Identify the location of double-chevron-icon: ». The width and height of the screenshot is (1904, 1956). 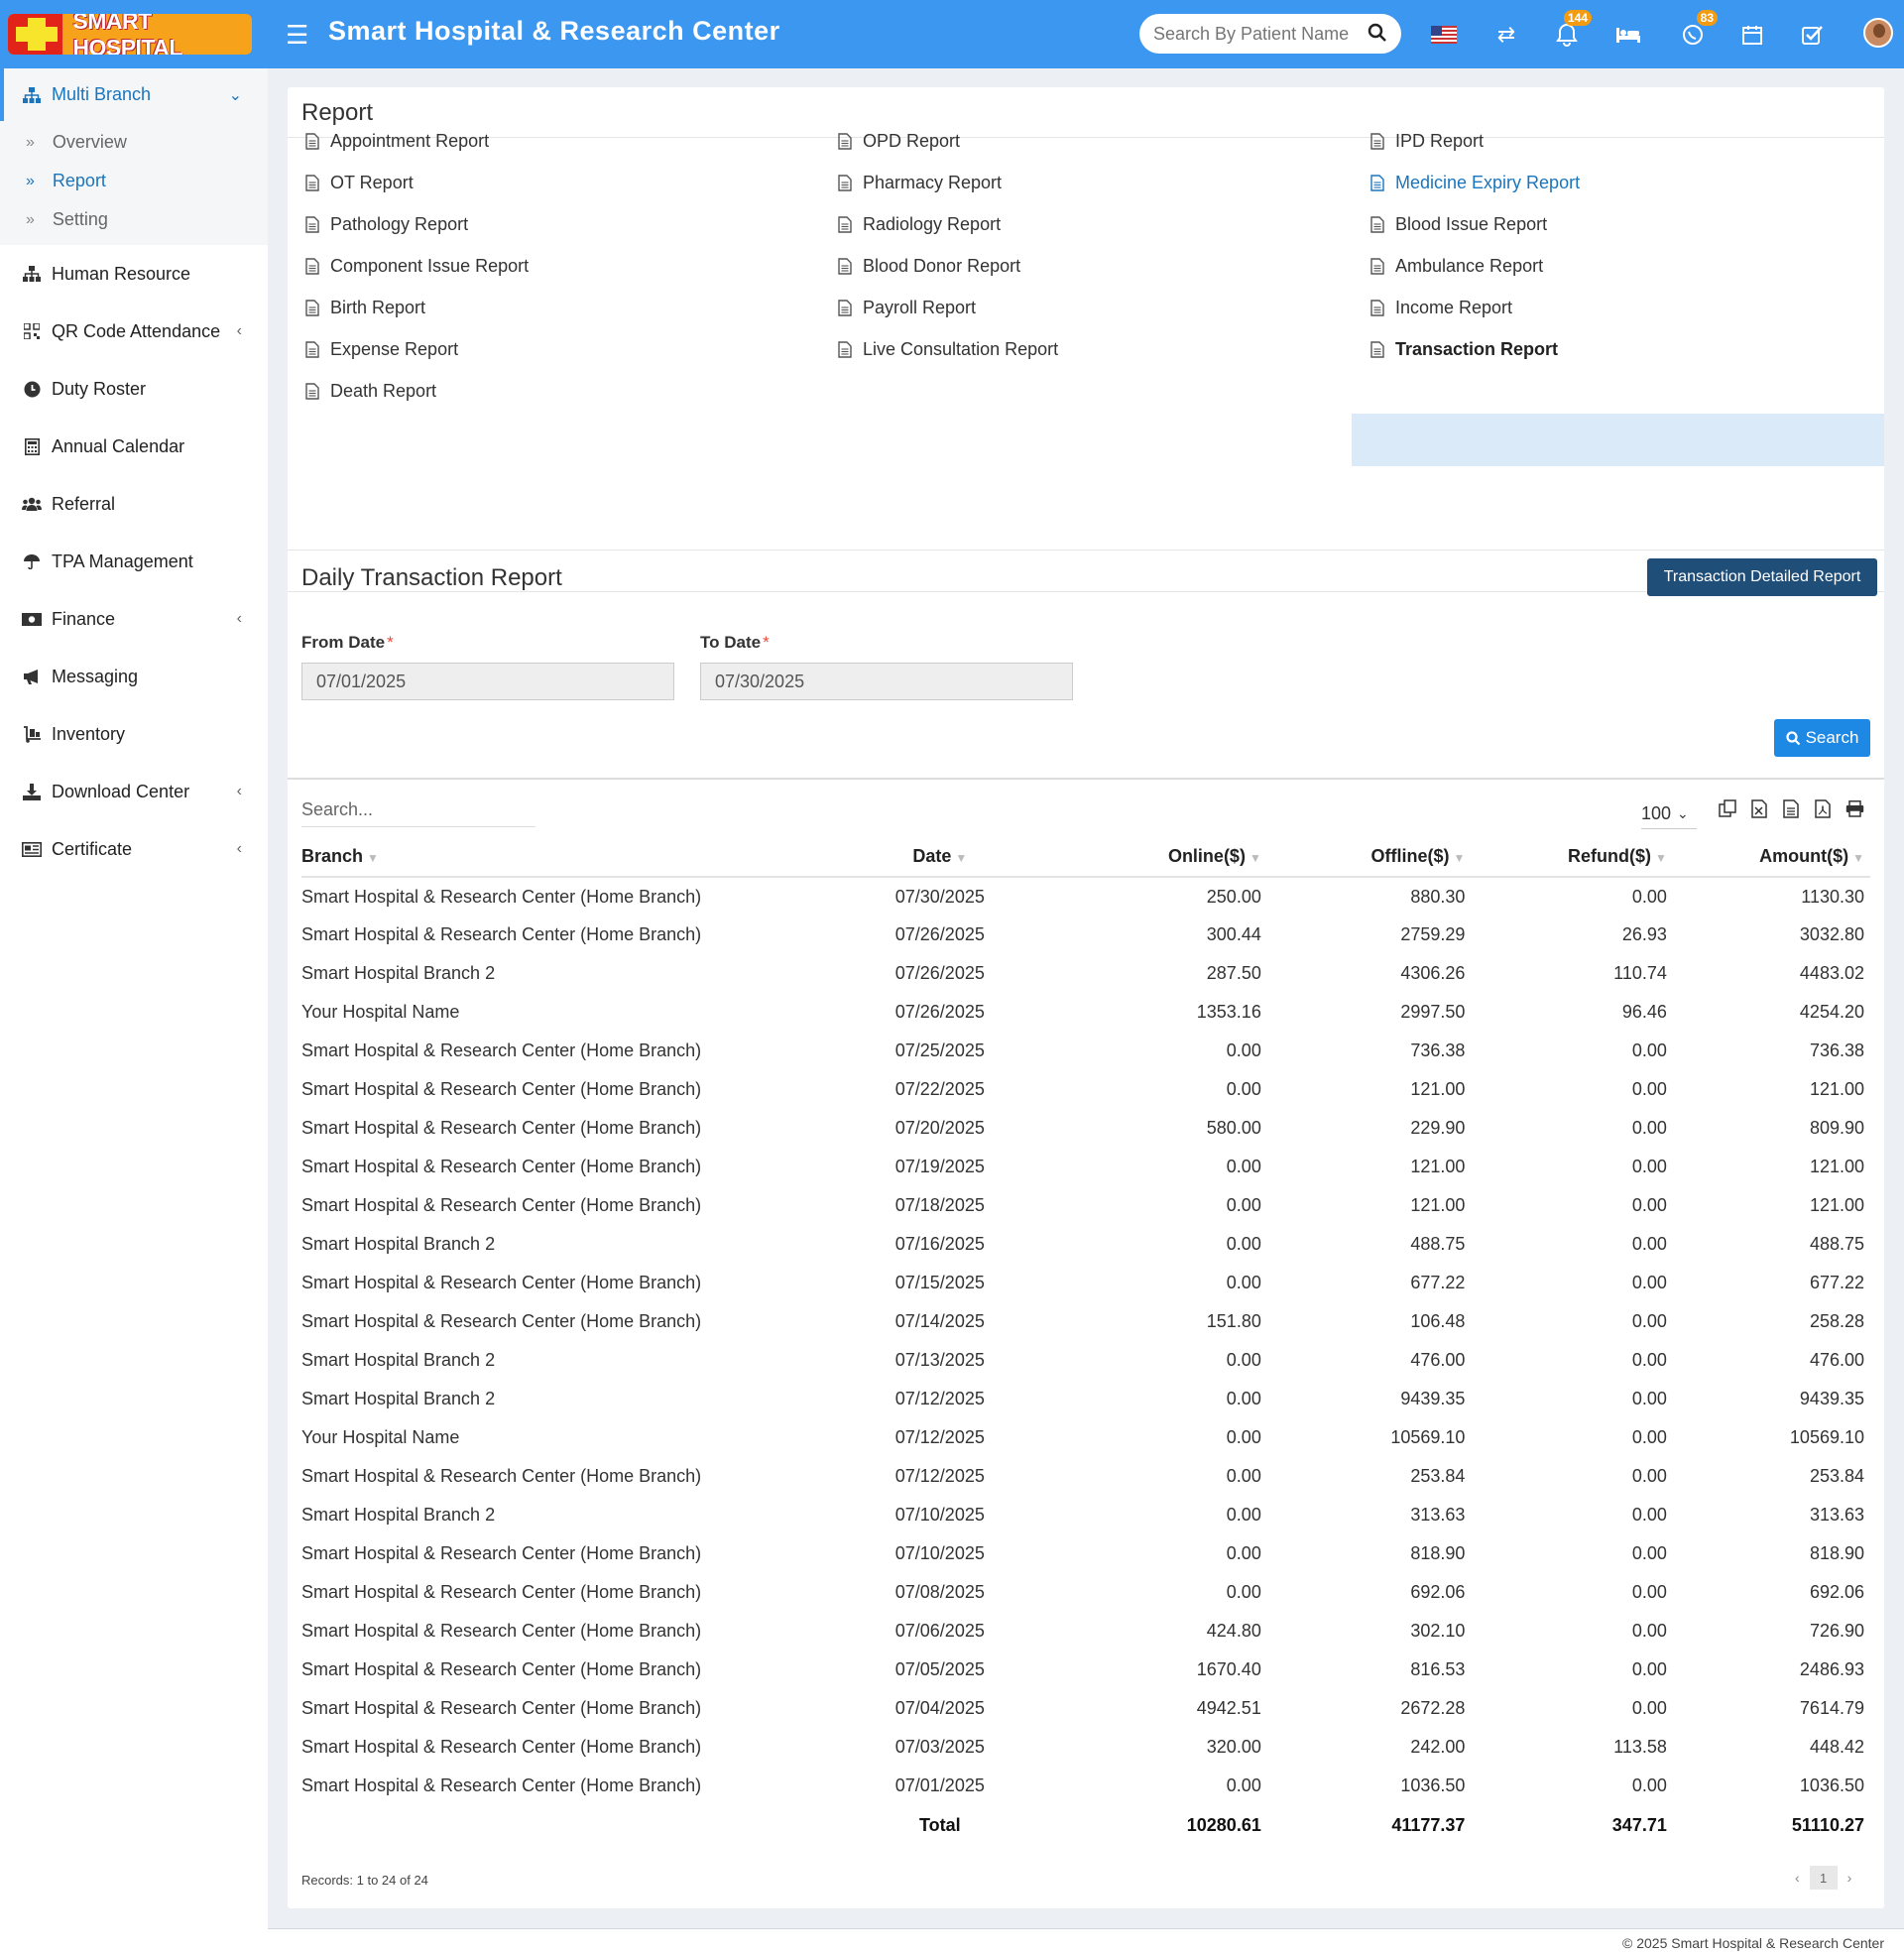
(30, 142).